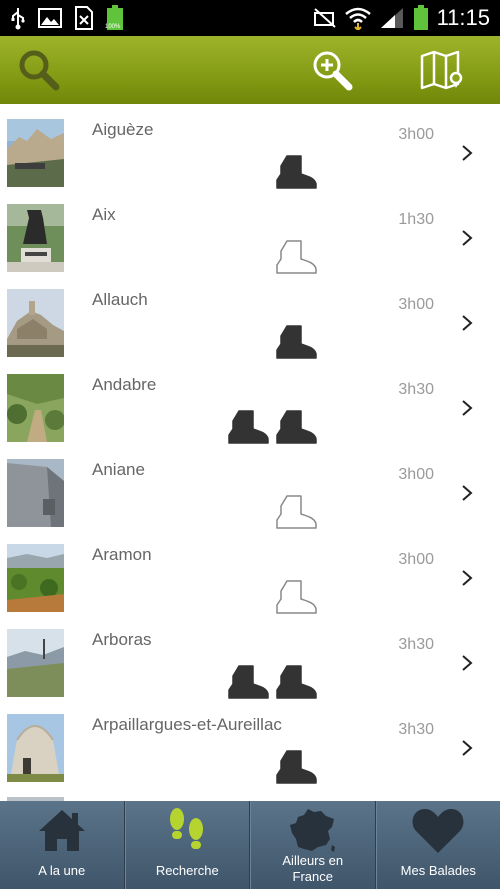 This screenshot has height=889, width=500. What do you see at coordinates (120, 299) in the screenshot?
I see `walk-name: Allauch` at bounding box center [120, 299].